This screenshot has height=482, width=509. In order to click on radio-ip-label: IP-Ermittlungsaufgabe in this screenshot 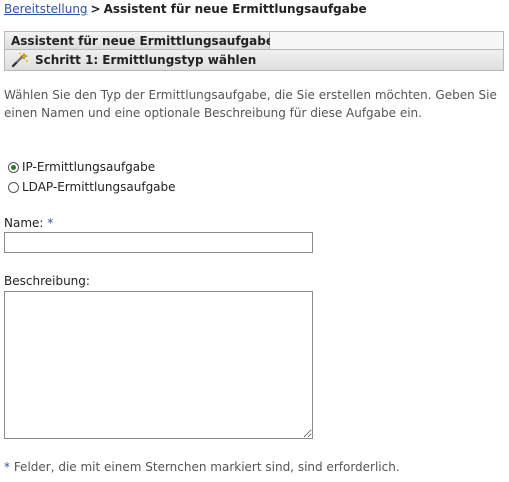, I will do `click(89, 167)`.